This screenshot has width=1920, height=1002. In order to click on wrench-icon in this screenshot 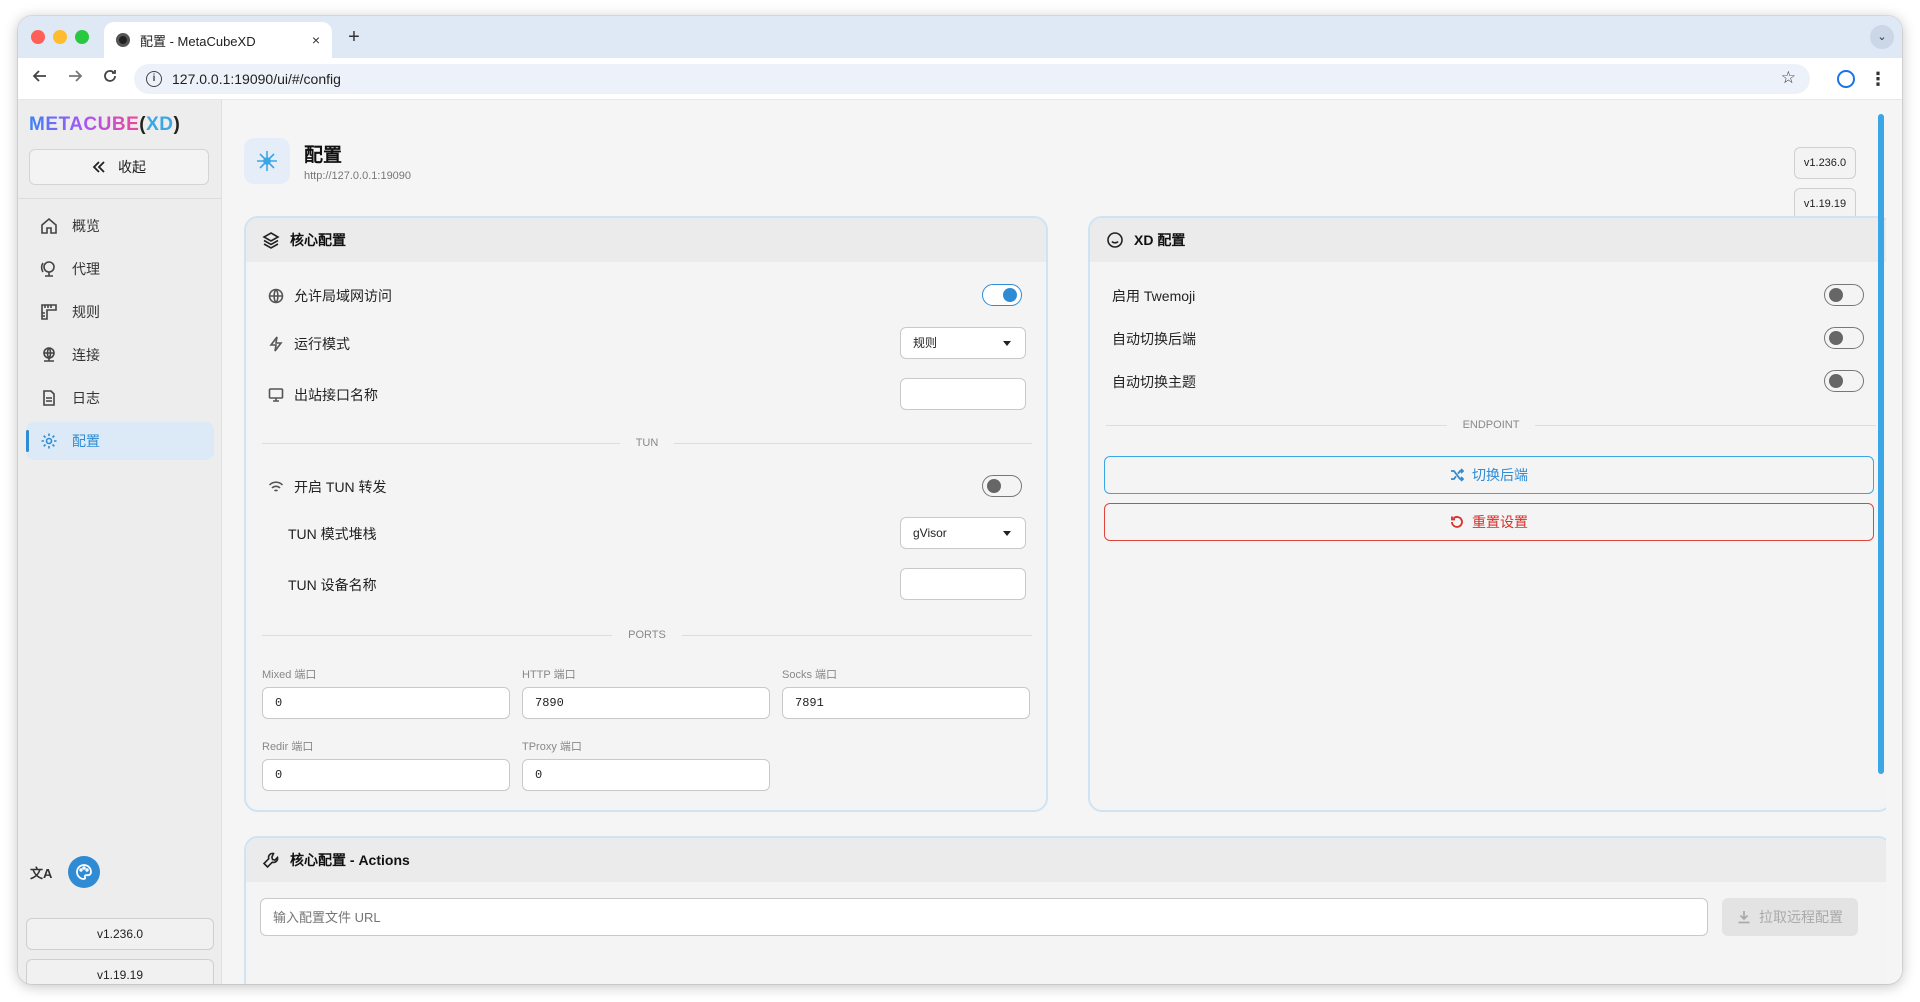, I will do `click(270, 860)`.